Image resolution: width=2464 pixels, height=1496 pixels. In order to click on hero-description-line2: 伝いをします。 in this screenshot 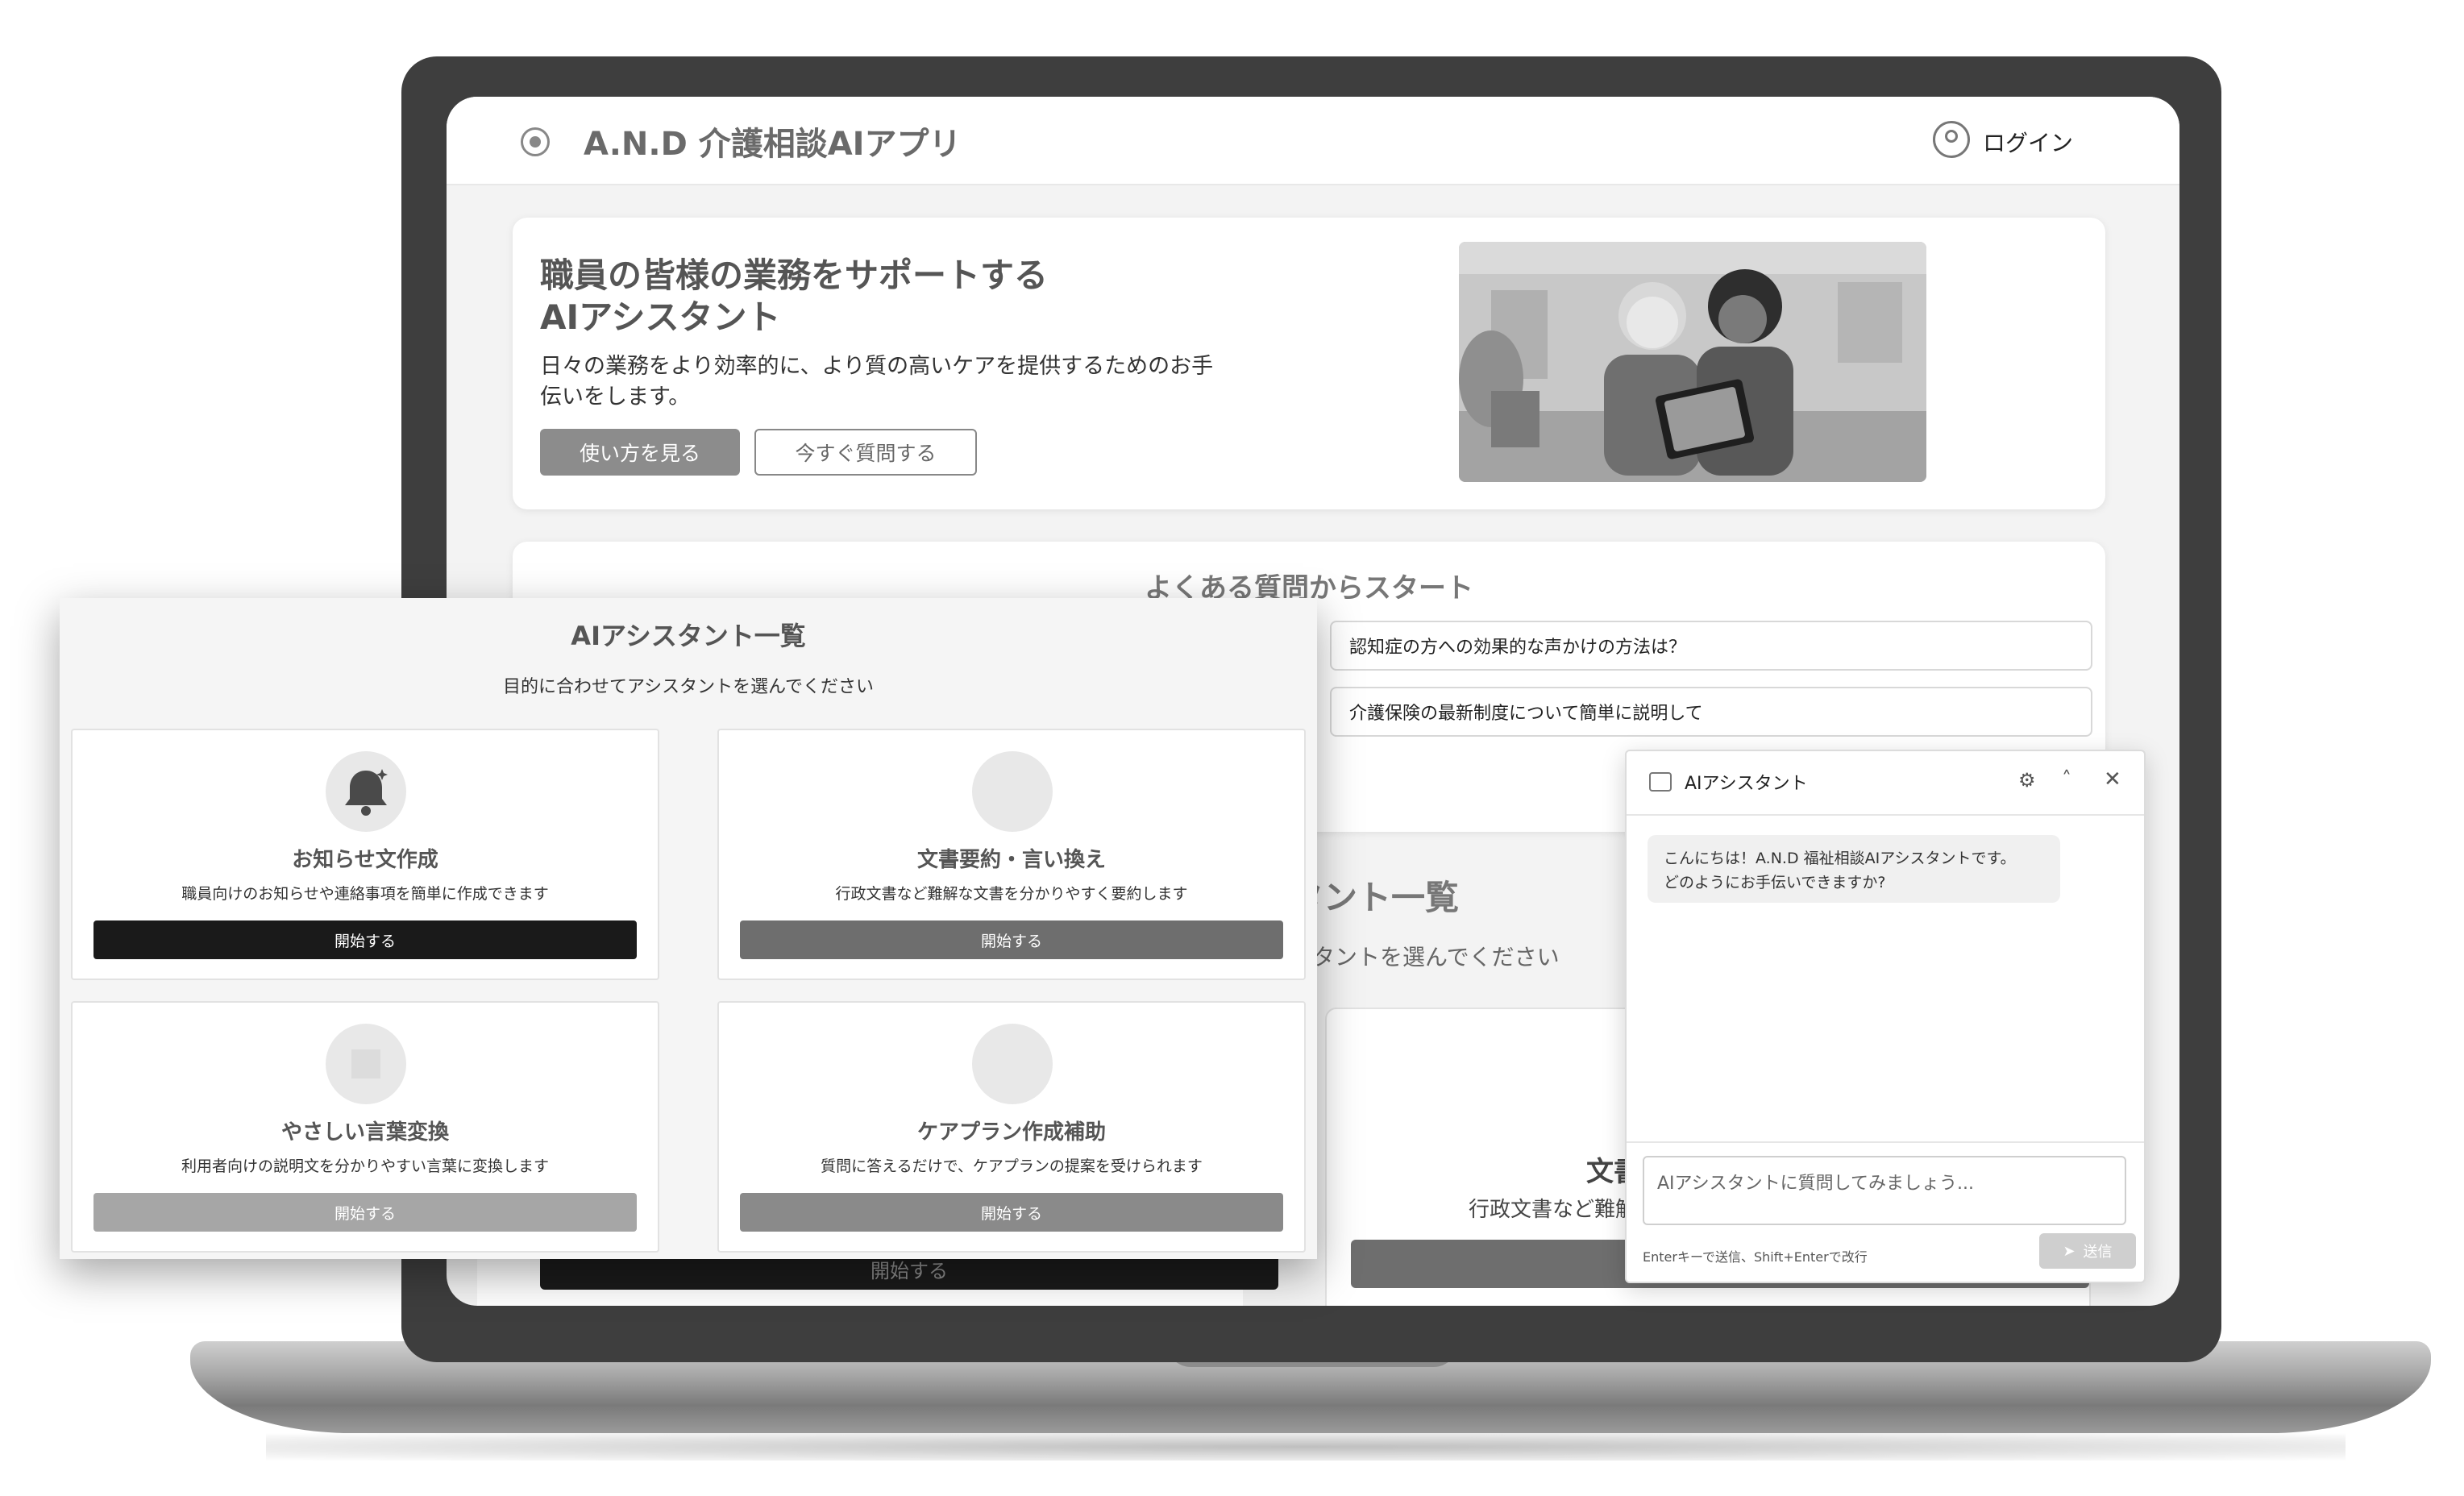, I will do `click(616, 396)`.